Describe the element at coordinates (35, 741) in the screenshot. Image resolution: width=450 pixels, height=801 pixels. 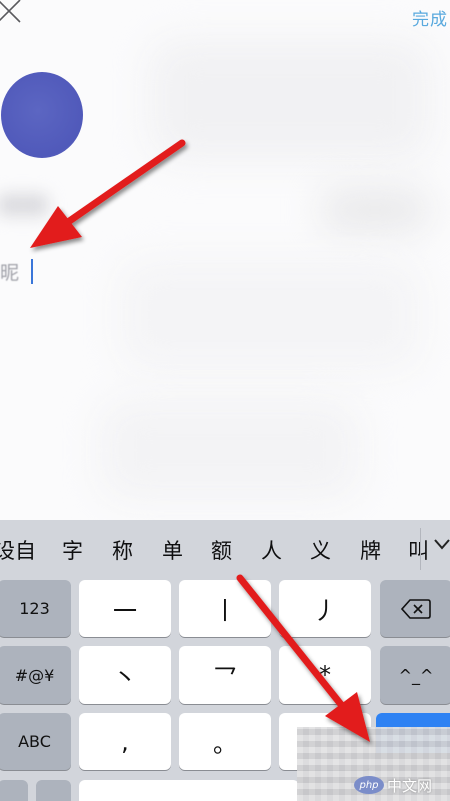
I see `abc-key: ABC` at that location.